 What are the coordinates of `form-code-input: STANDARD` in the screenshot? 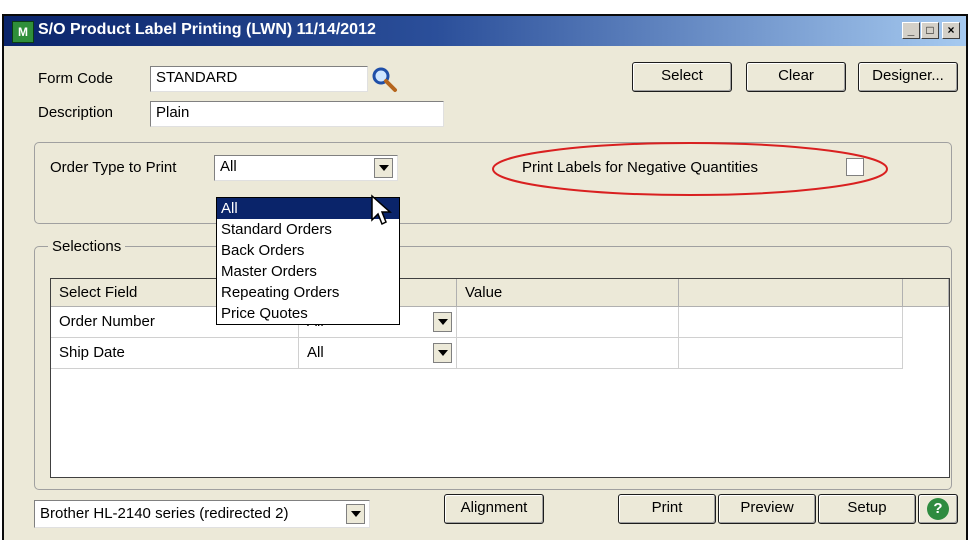 It's located at (259, 79).